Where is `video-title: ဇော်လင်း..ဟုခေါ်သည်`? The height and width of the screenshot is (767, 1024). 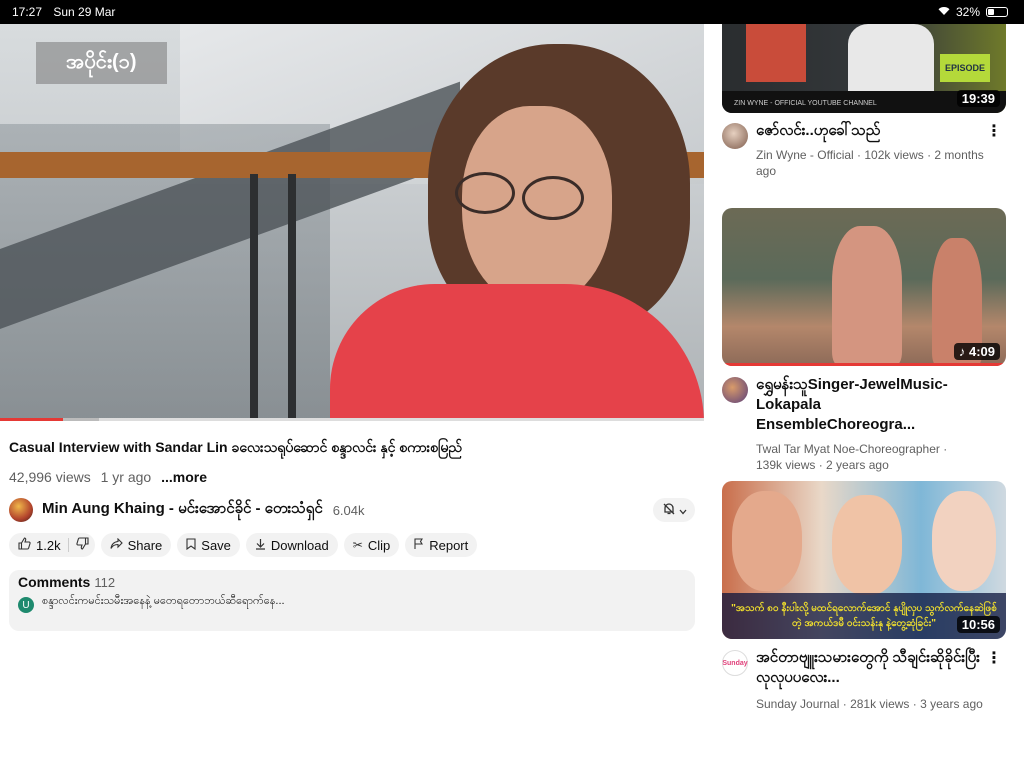 video-title: ဇော်လင်း..ဟုခေါ်သည် is located at coordinates (870, 131).